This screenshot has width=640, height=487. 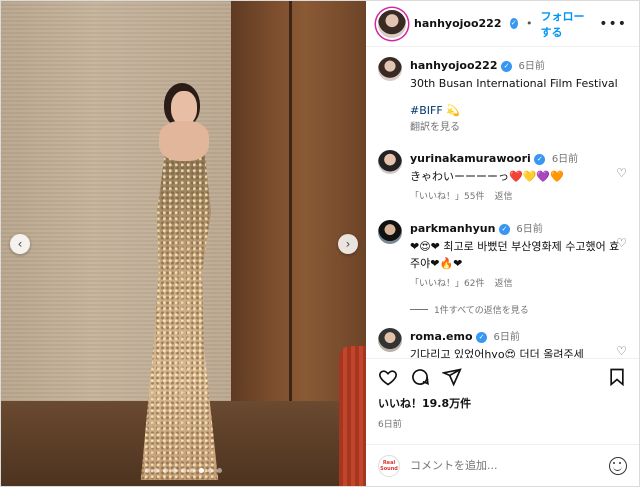 I want to click on woman-in-gown, so click(x=174, y=283).